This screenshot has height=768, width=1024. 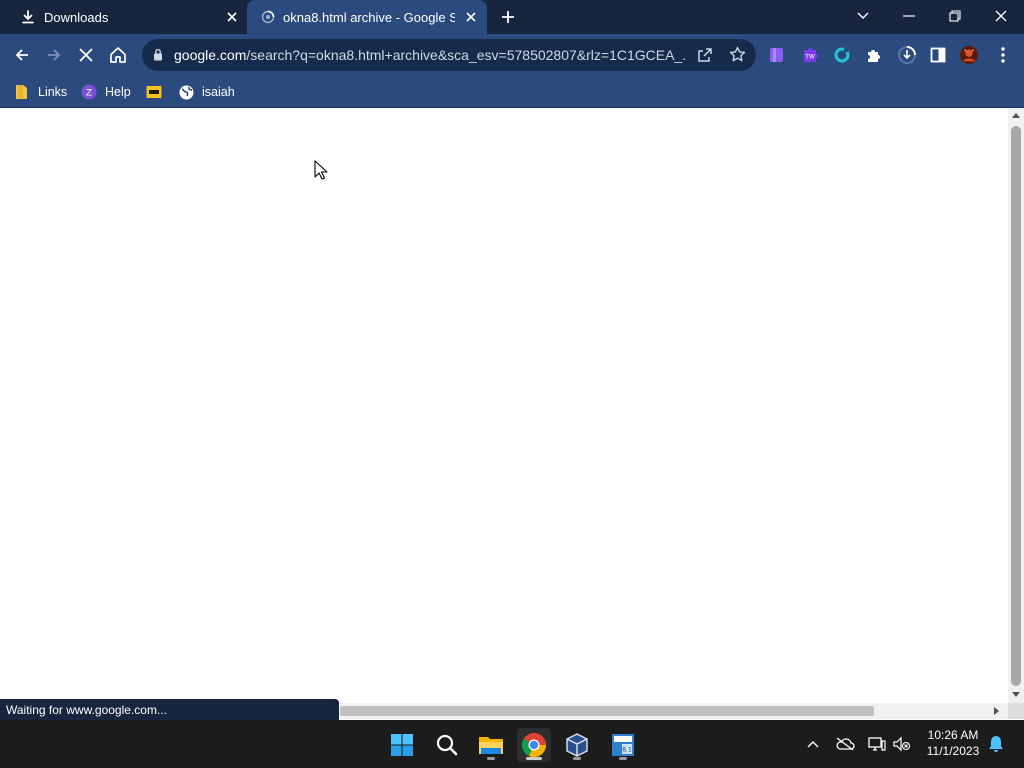 I want to click on puzzle-extensions-icon, so click(x=874, y=55).